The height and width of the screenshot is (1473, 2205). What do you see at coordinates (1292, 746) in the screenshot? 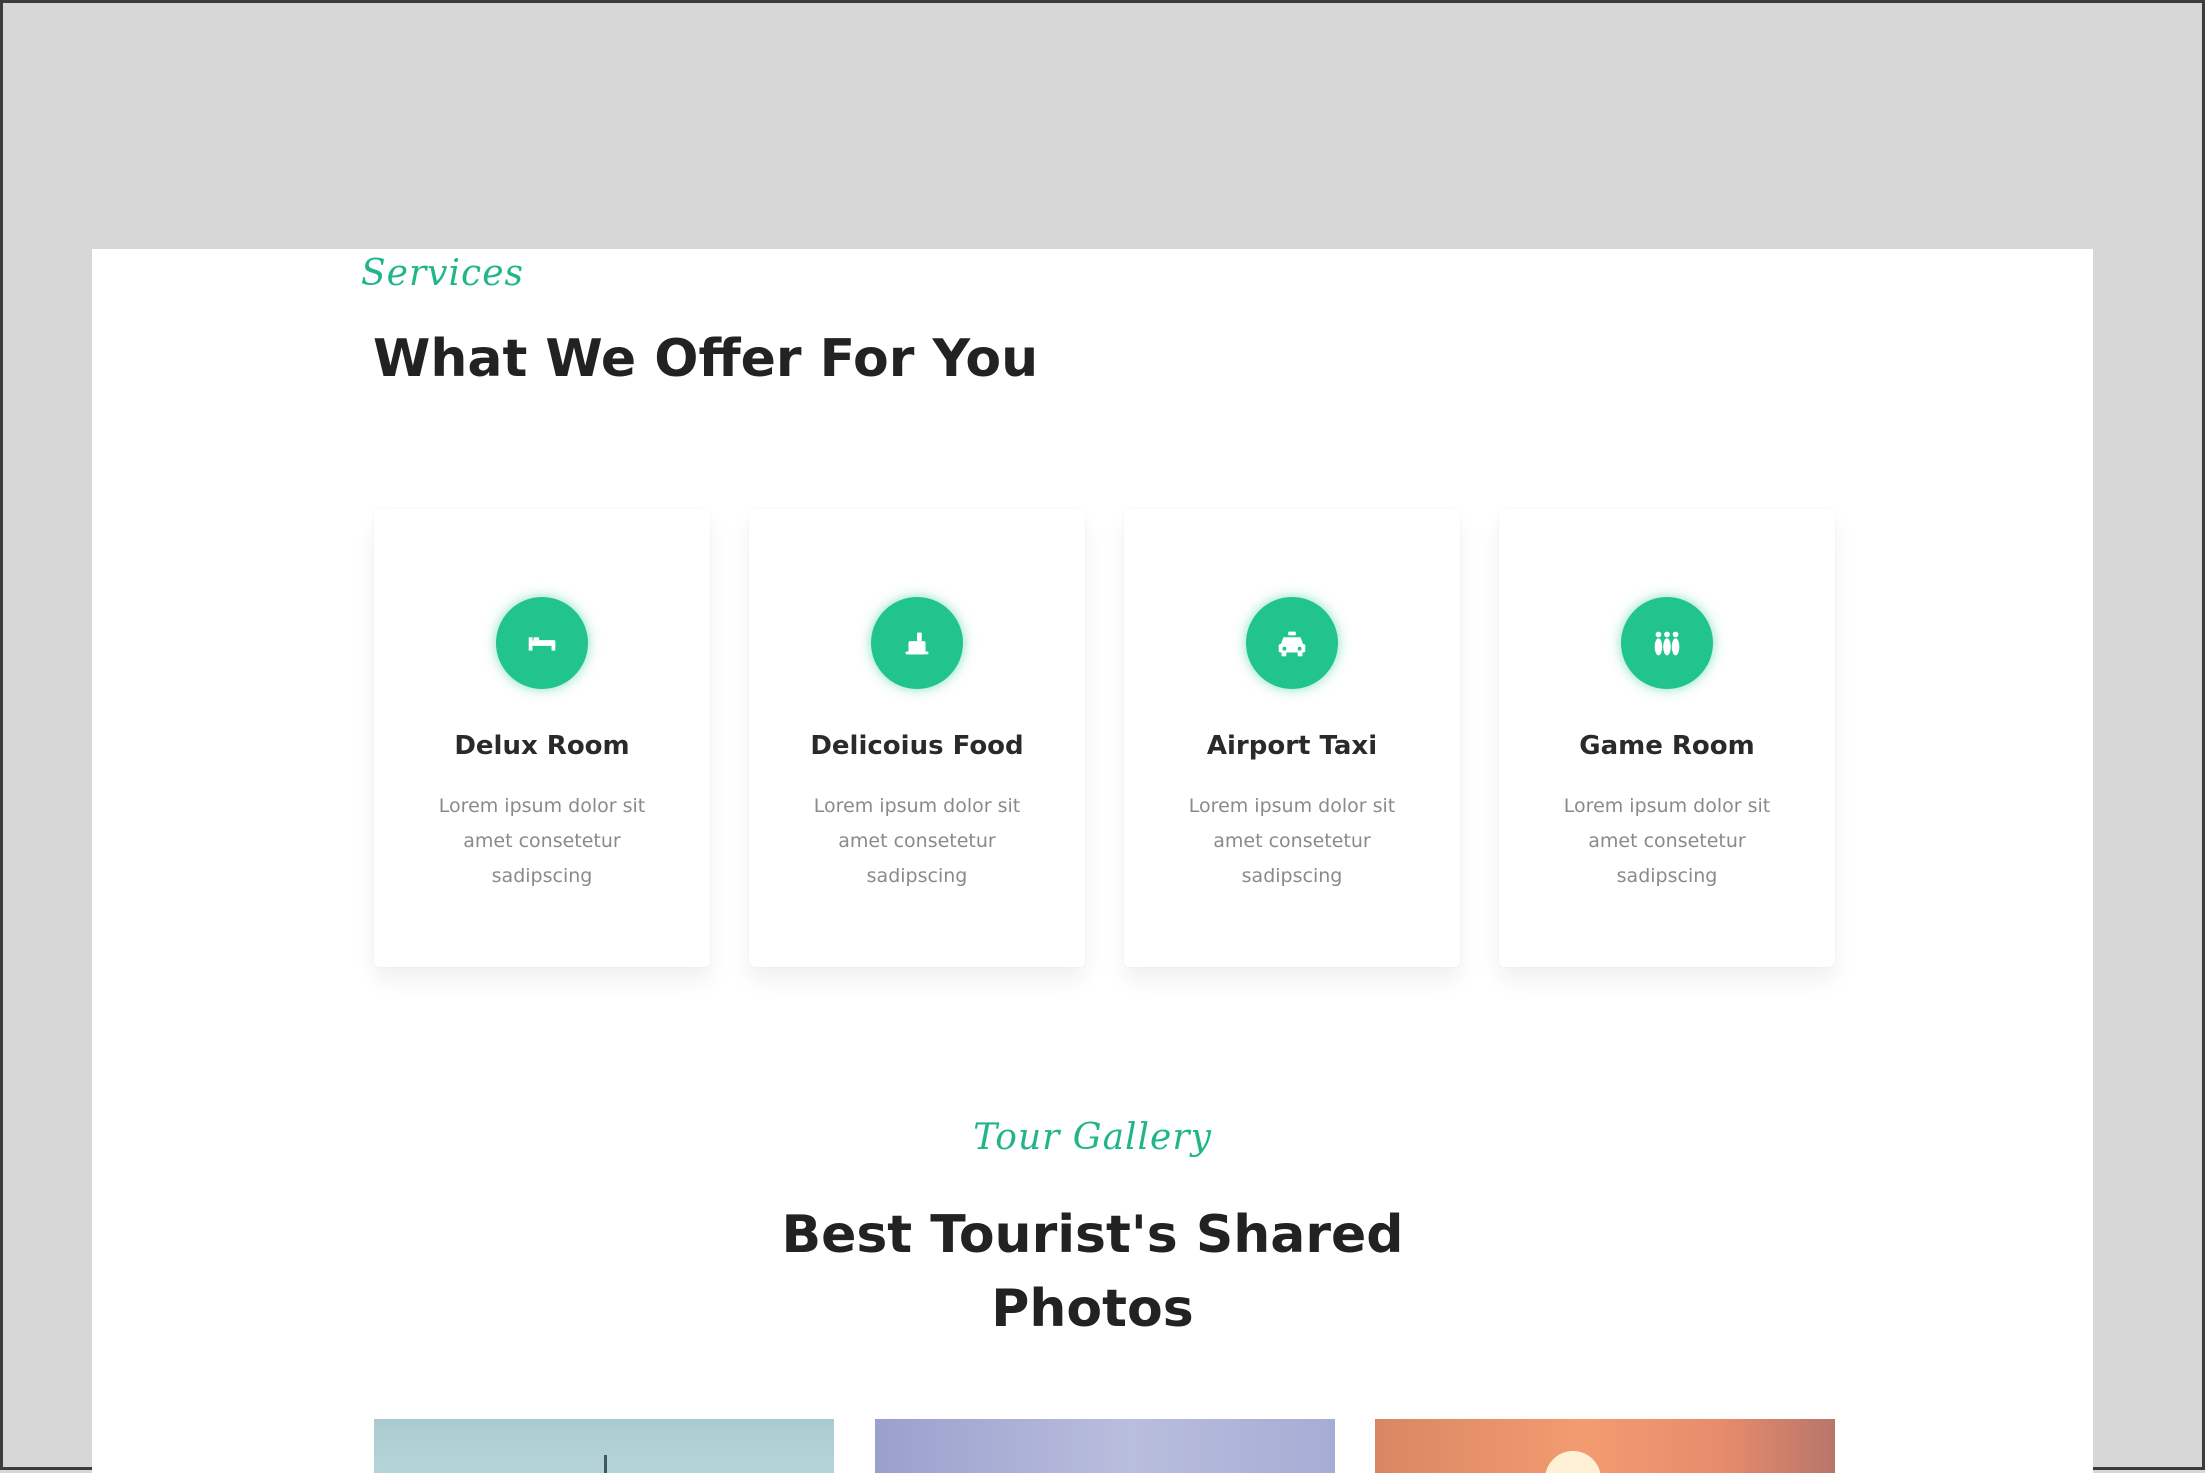
I see `card-title: Airport Taxi` at bounding box center [1292, 746].